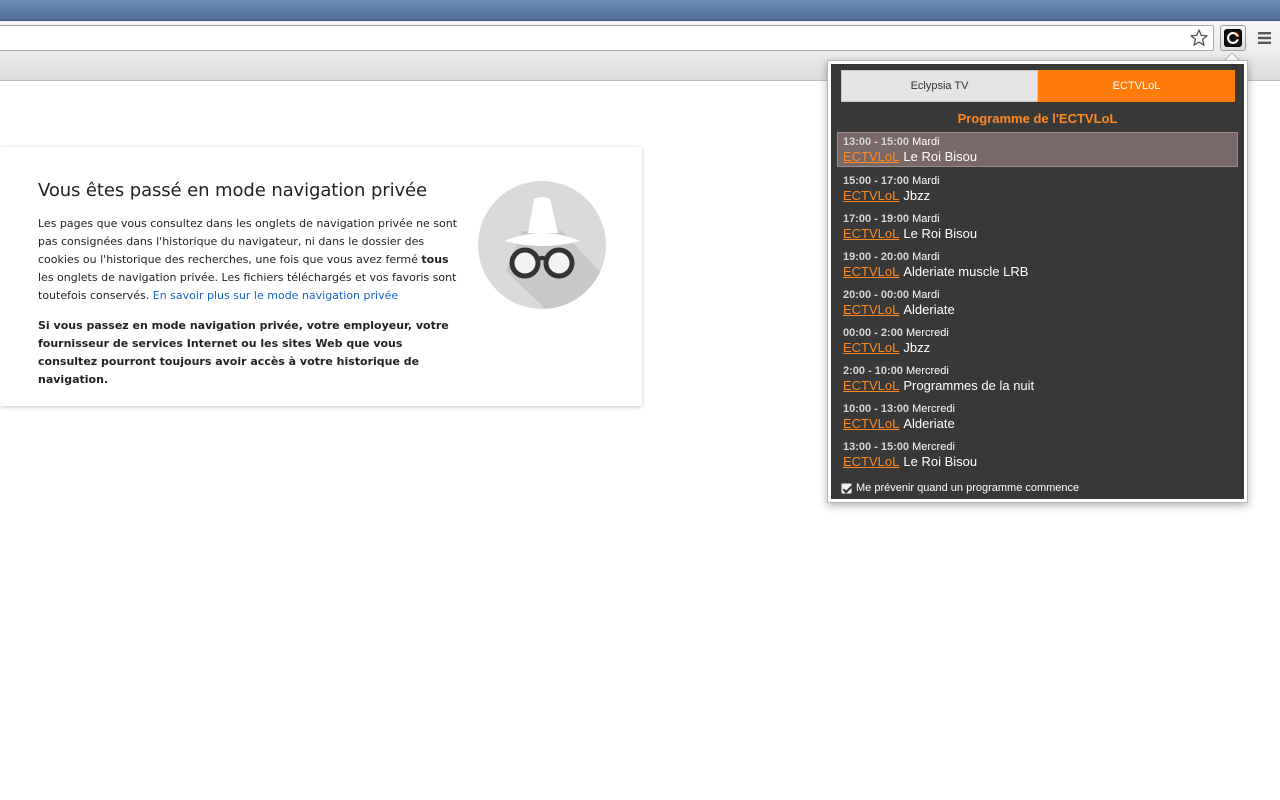 This screenshot has height=800, width=1280. I want to click on notify-label: Me prévenir quand un programme commence, so click(968, 488).